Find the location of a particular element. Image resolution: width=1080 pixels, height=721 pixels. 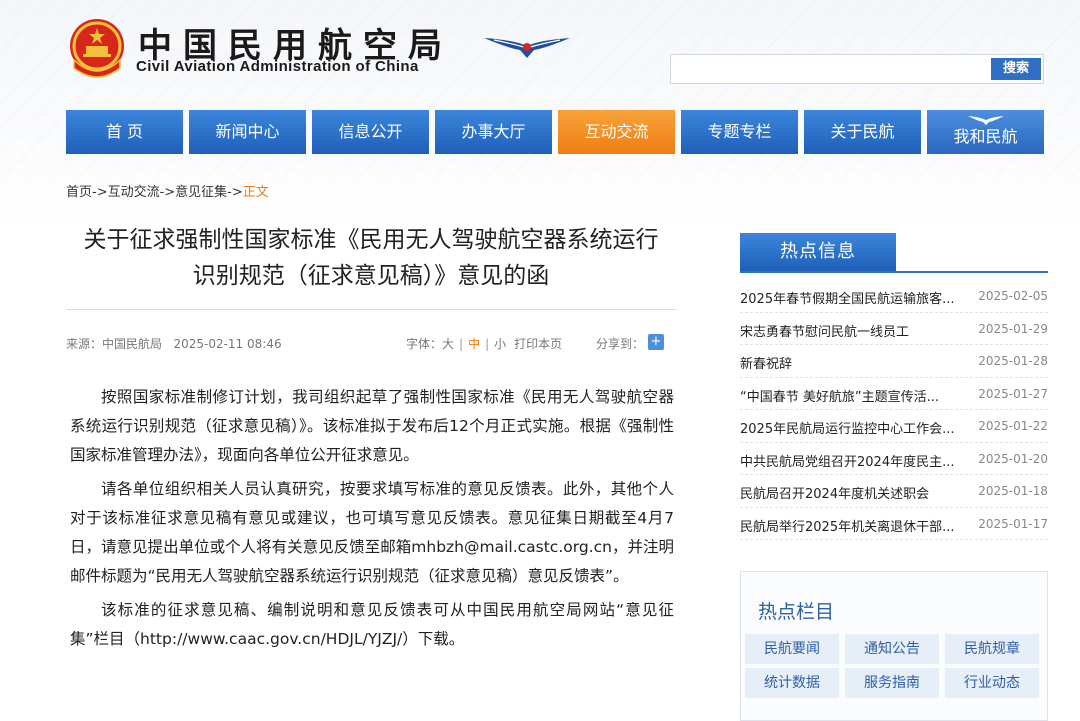

nav-home: 首 页 is located at coordinates (124, 132).